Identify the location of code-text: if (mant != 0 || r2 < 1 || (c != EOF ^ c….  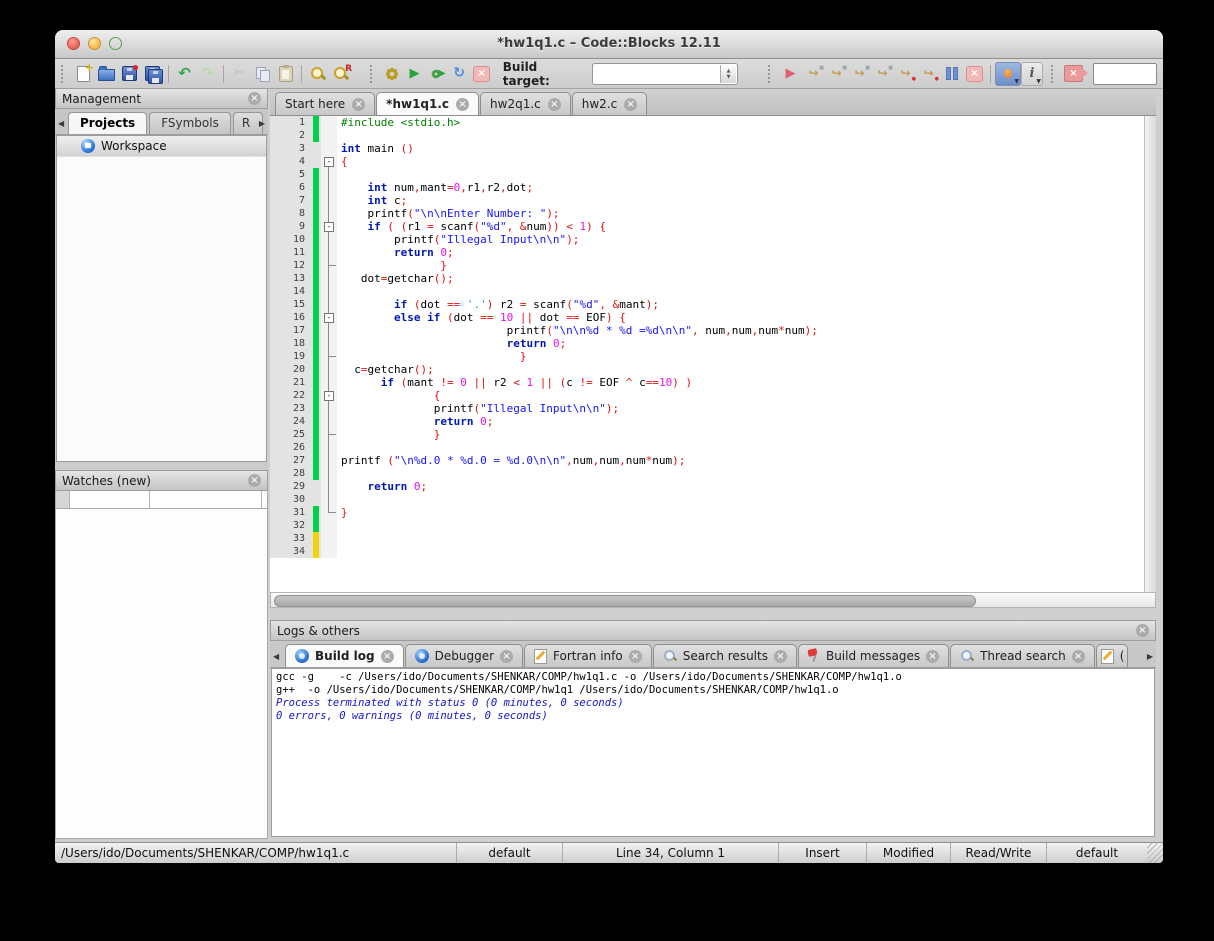
(740, 382).